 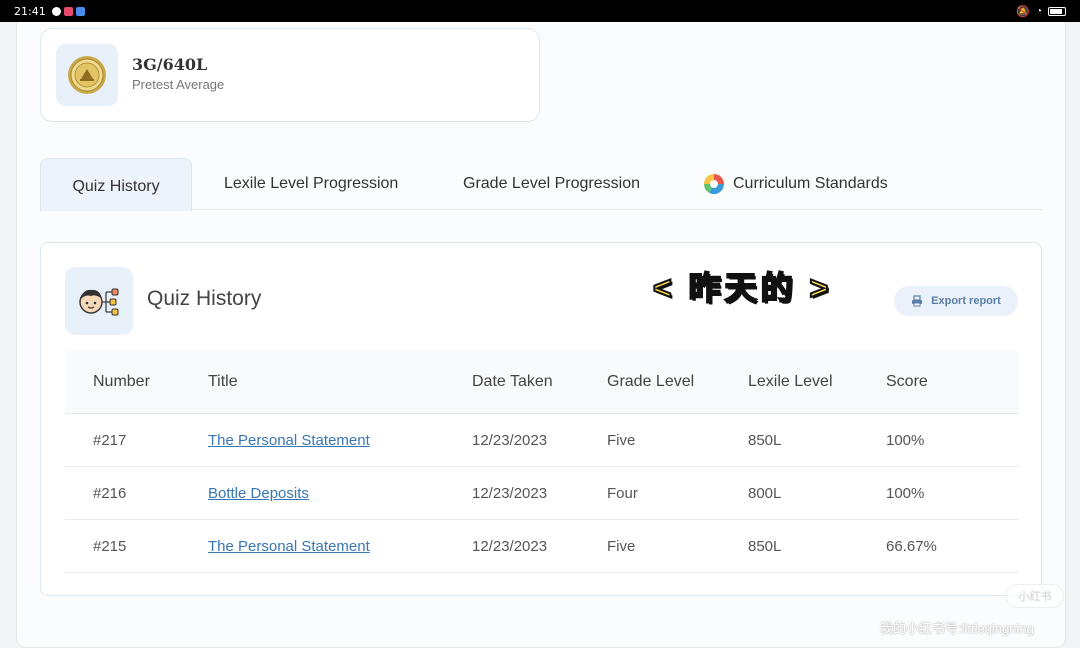 I want to click on cell-number: #216, so click(x=110, y=493).